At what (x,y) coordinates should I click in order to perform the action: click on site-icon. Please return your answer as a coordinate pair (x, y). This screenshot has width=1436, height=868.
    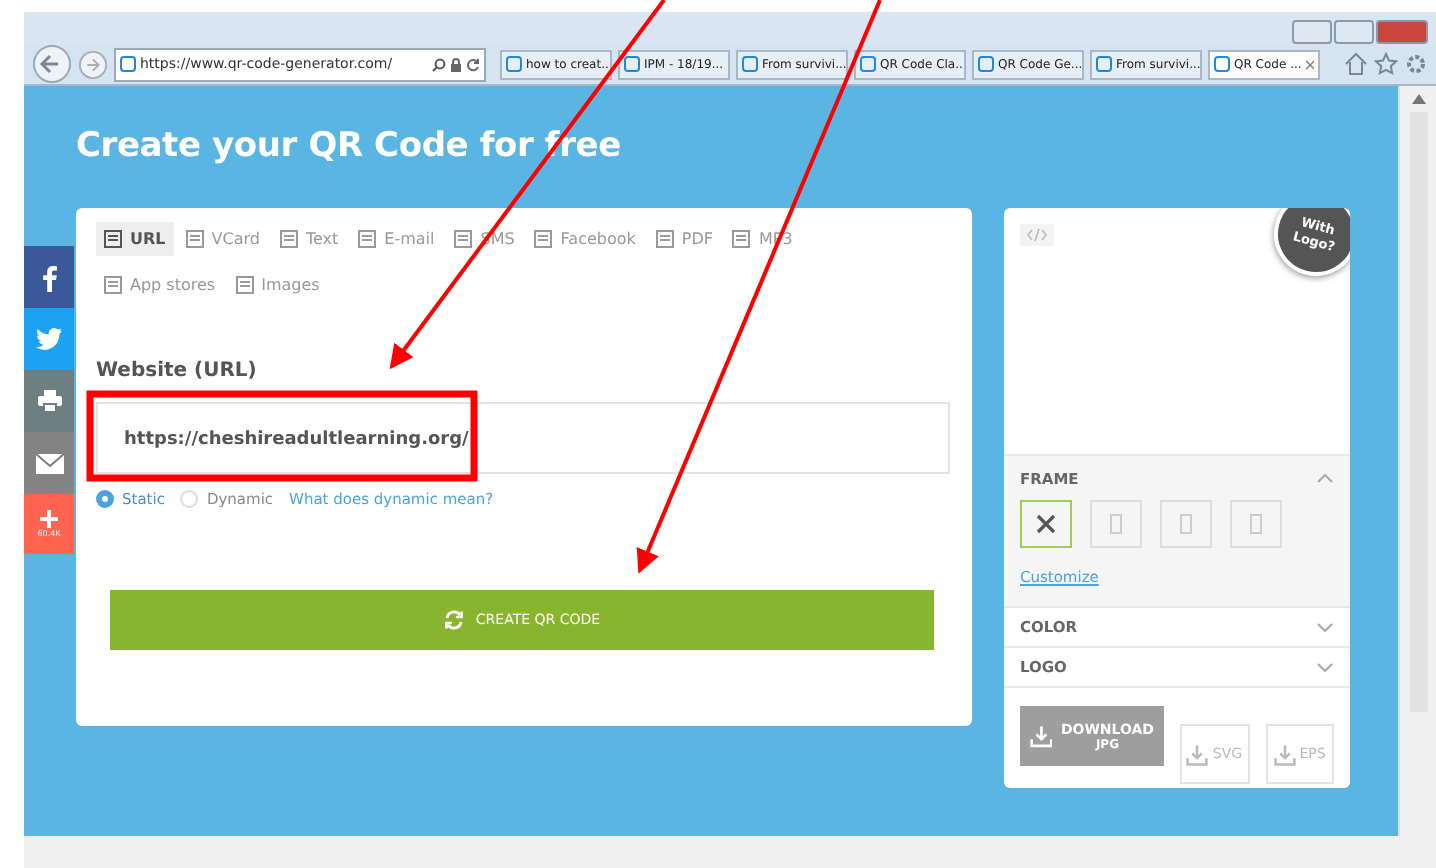
    Looking at the image, I should click on (128, 64).